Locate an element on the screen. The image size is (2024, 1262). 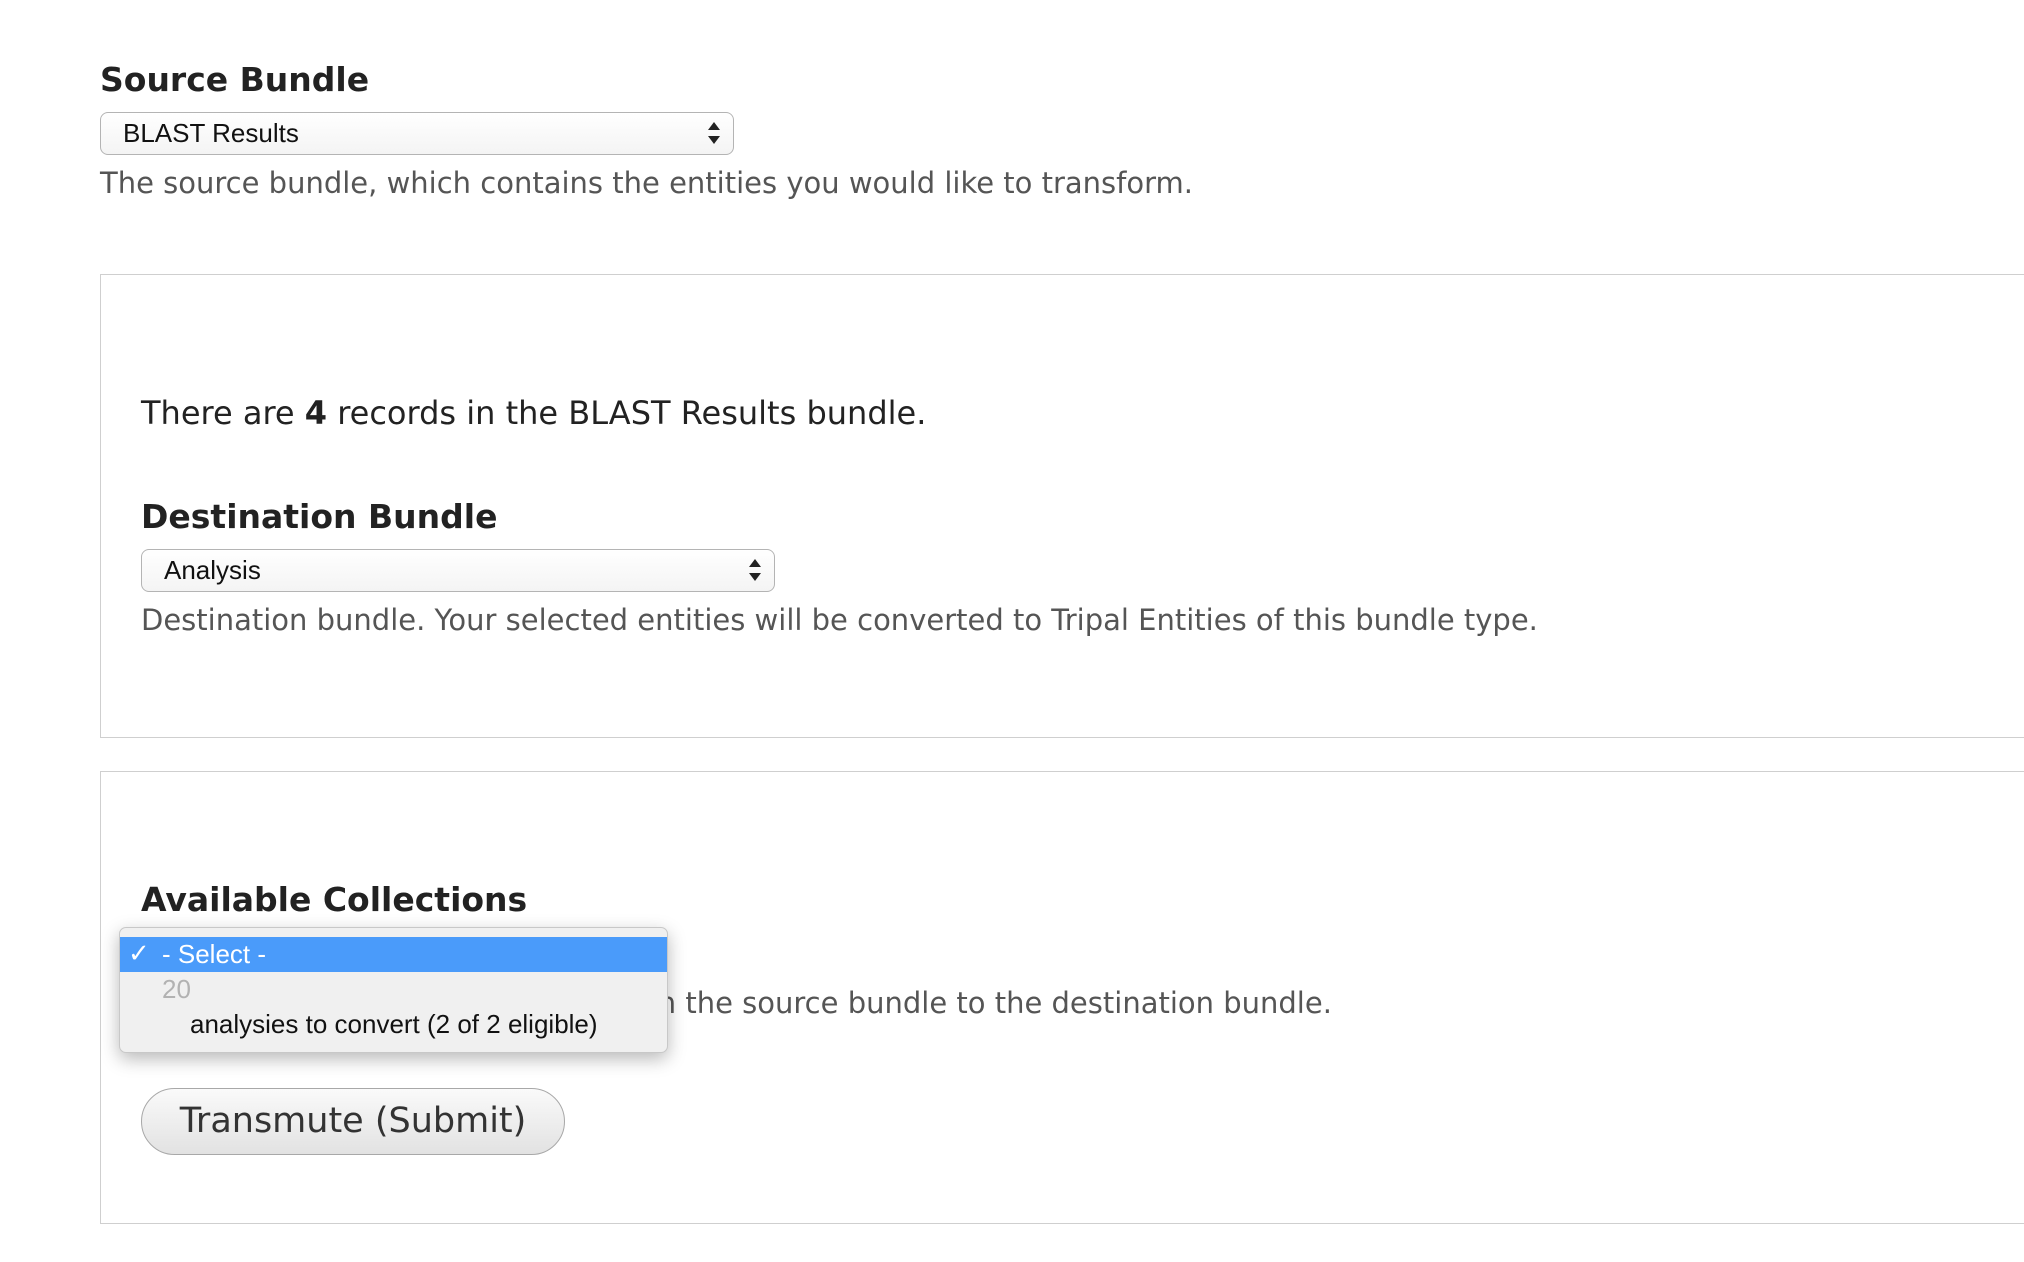
records-suffix: records in the BLAST Results bundle. is located at coordinates (627, 413).